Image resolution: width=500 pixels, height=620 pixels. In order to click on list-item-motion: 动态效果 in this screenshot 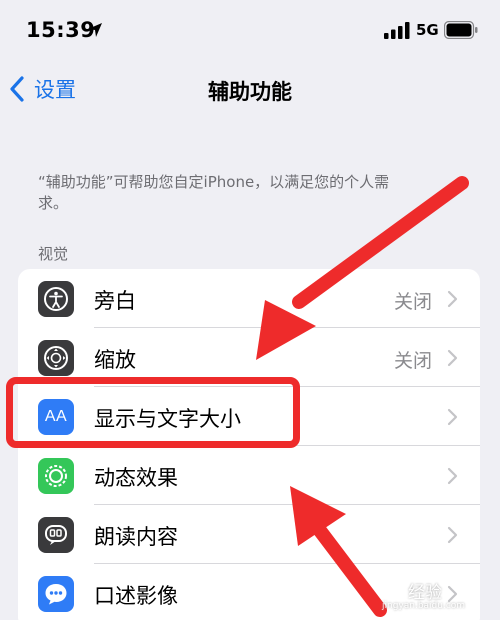, I will do `click(249, 475)`.